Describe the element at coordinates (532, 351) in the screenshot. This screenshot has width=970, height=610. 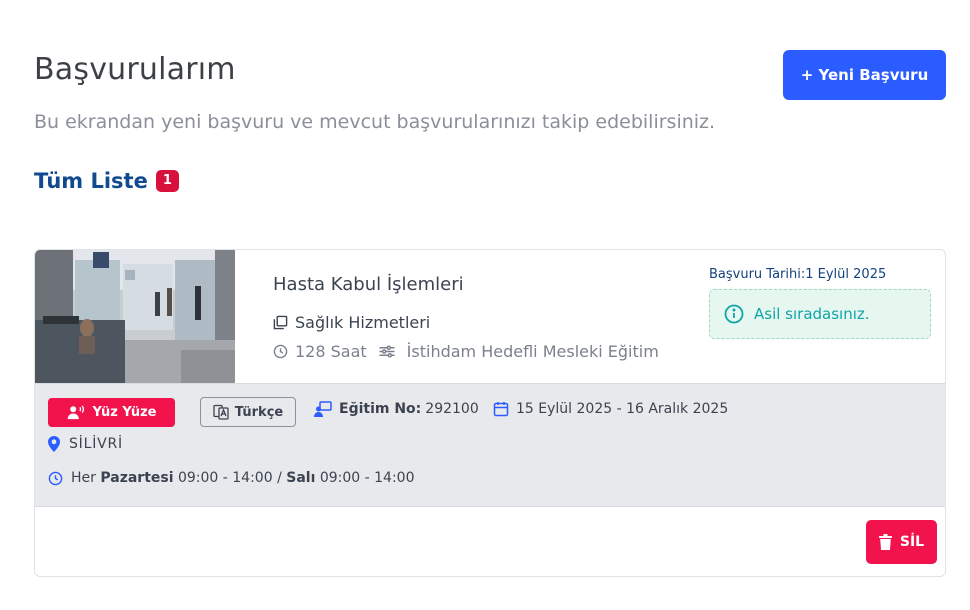
I see `program-type: İstihdam Hedefli Mesleki Eğitim` at that location.